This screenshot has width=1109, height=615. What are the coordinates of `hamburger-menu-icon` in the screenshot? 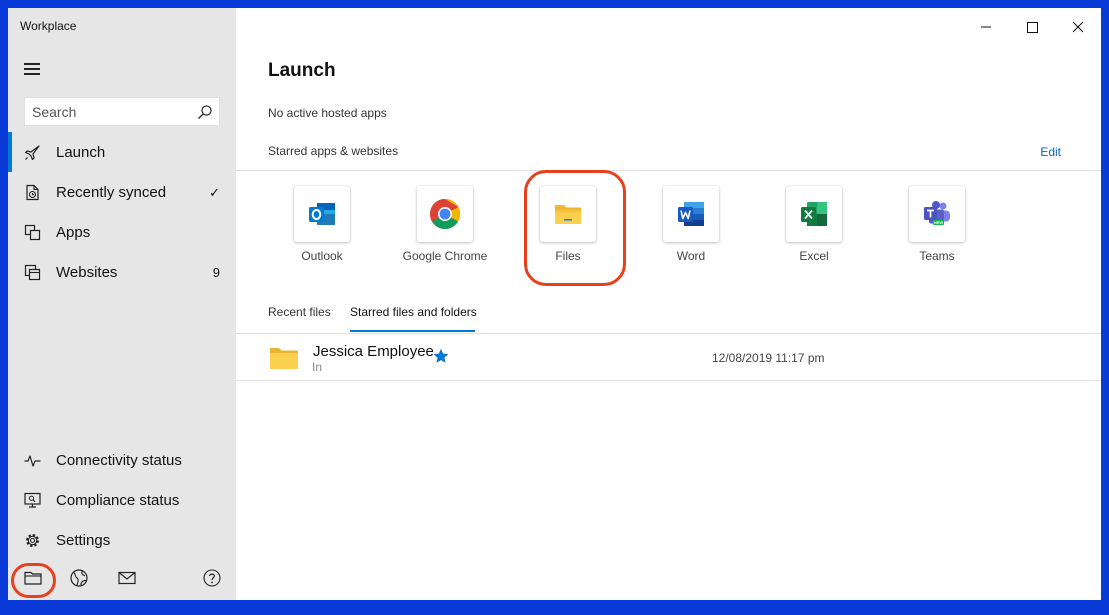 It's located at (32, 69).